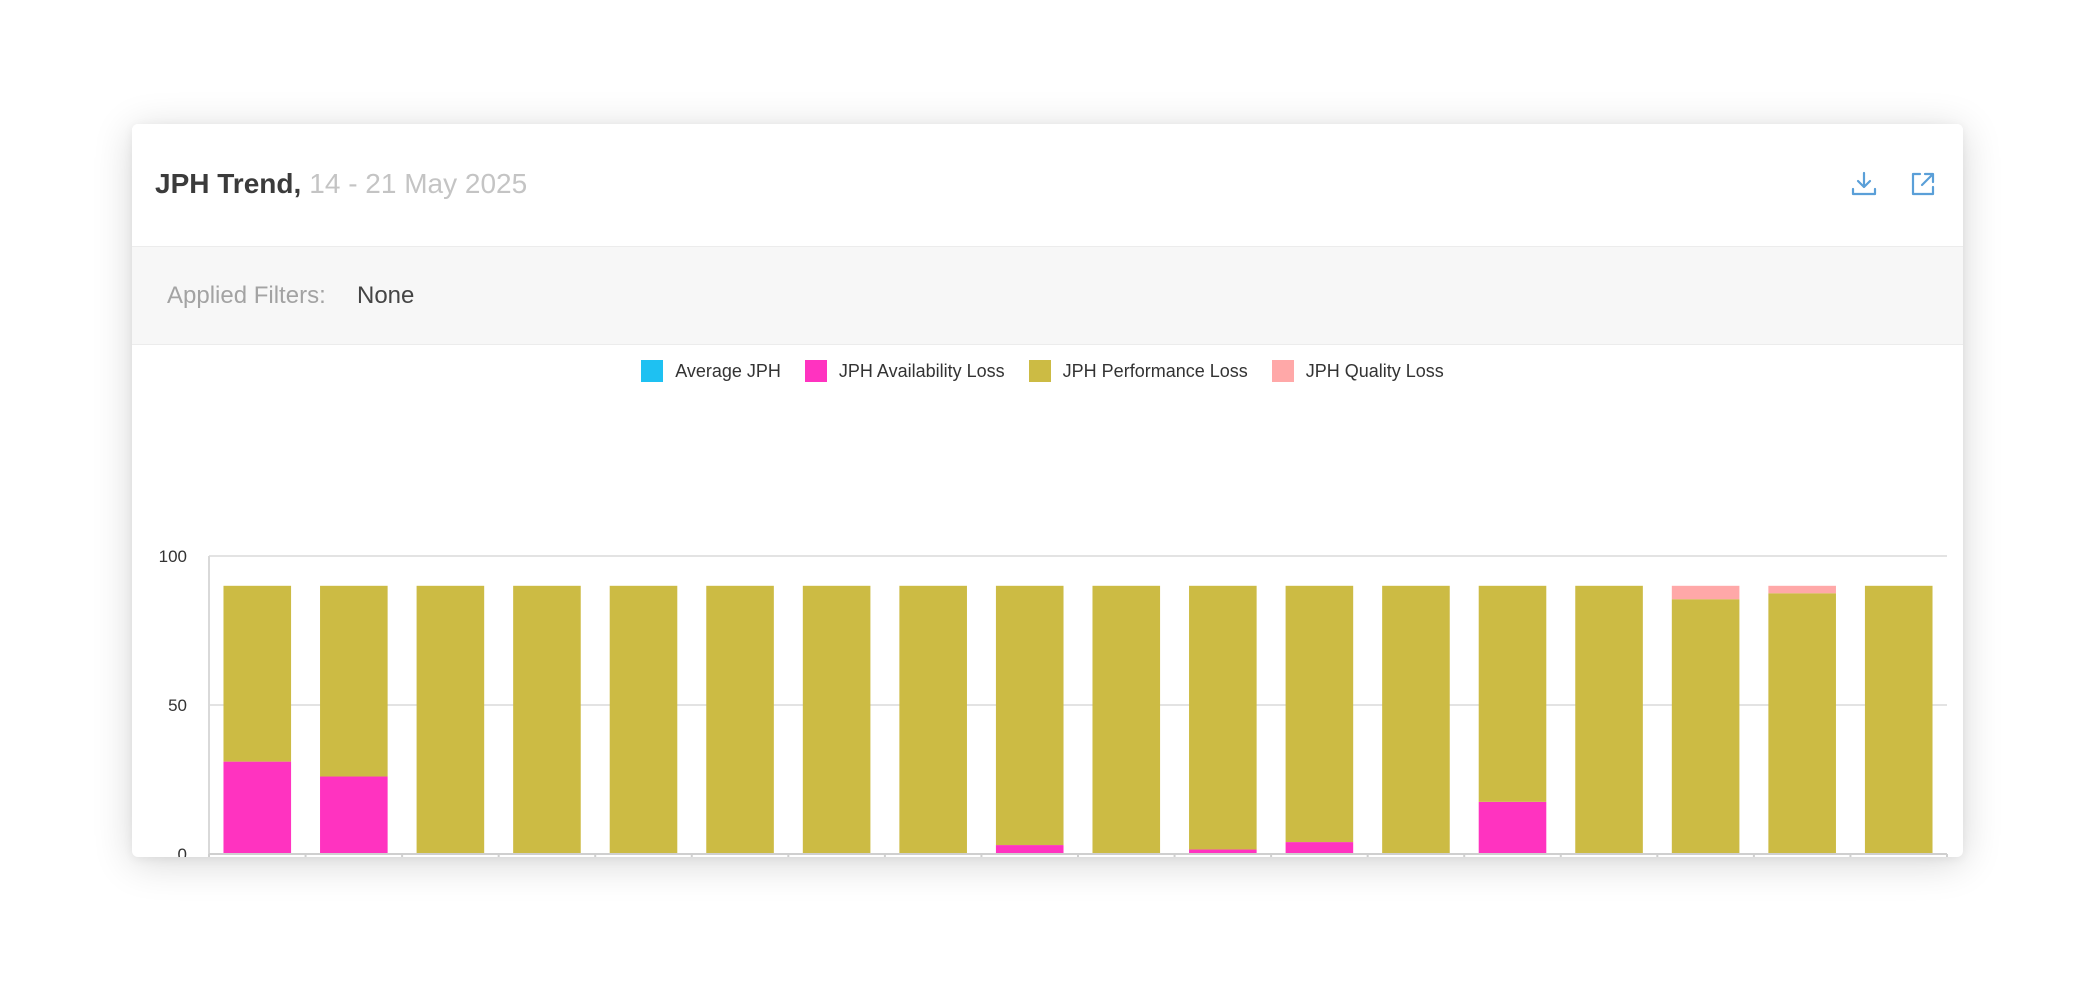  What do you see at coordinates (1609, 719) in the screenshot?
I see `bar-15-performance-loss` at bounding box center [1609, 719].